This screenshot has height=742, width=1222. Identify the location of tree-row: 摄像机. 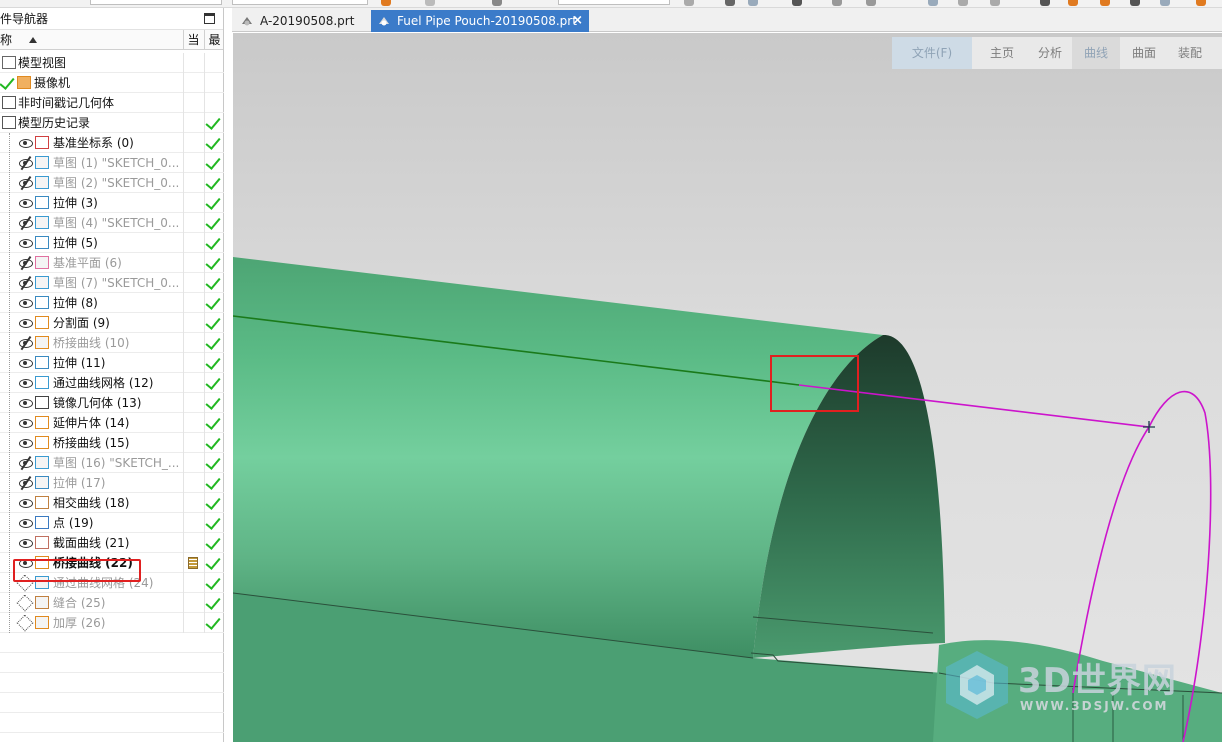
(112, 83).